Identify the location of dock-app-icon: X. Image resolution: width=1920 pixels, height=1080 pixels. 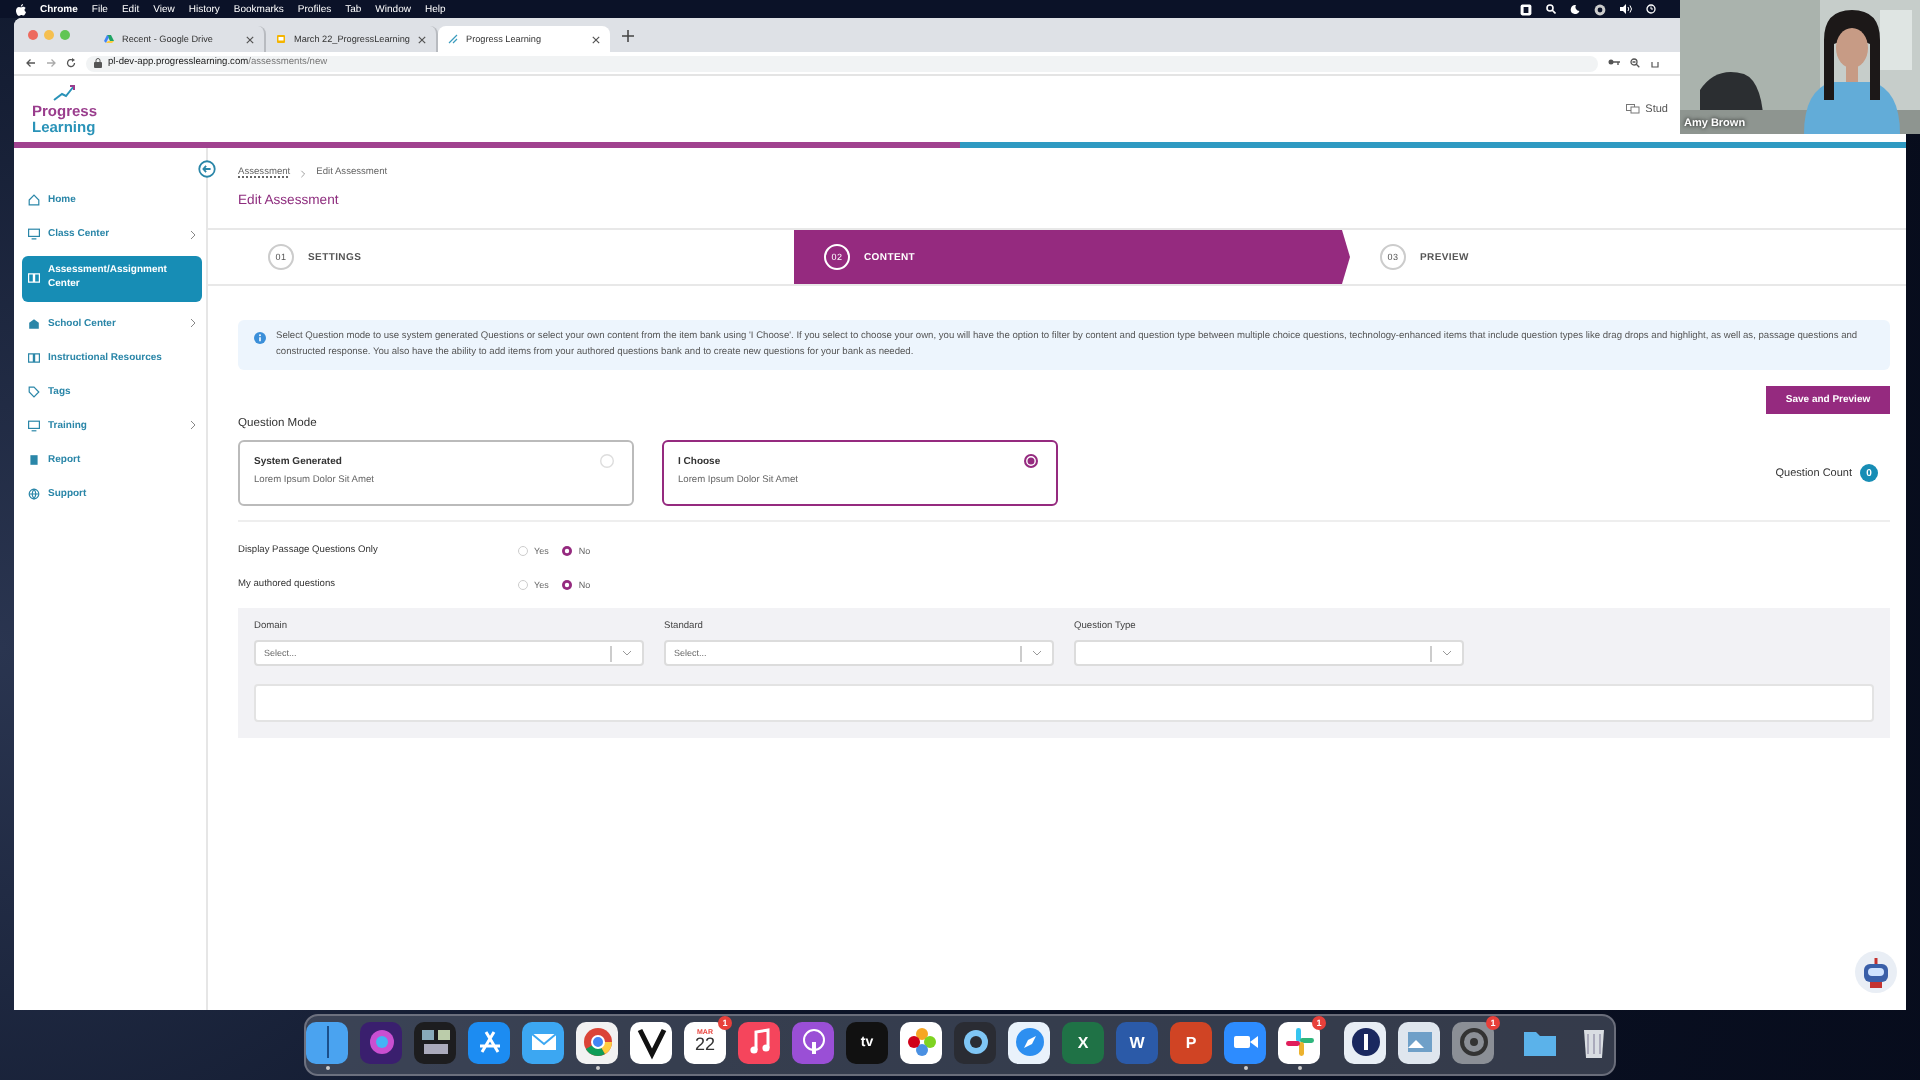
(1083, 1042).